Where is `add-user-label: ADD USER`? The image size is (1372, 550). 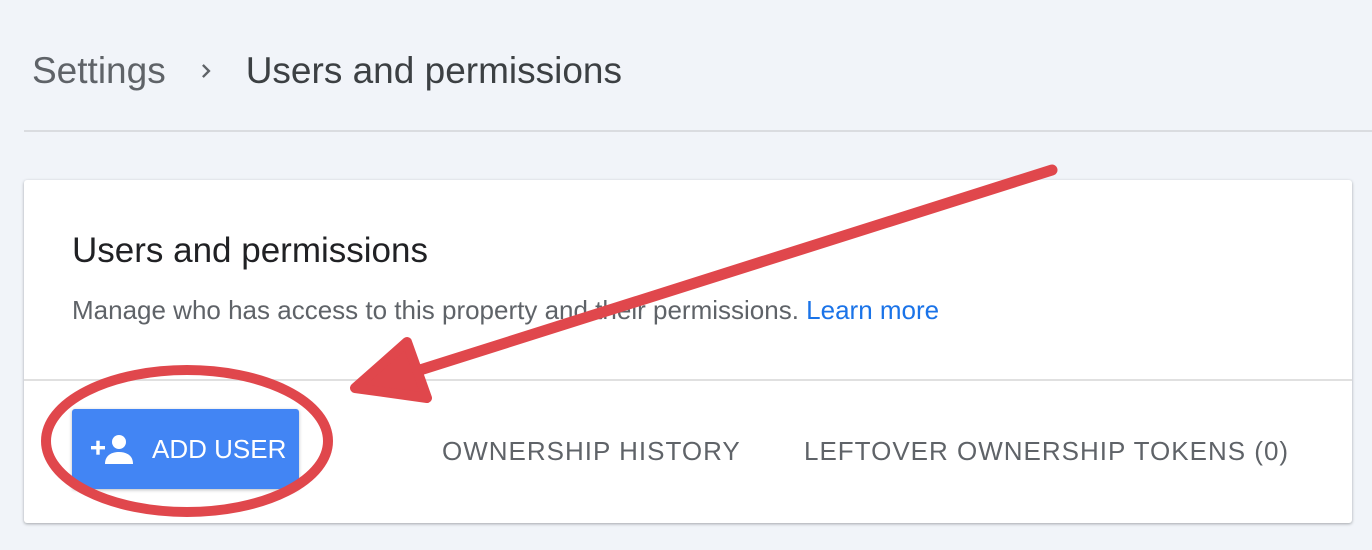 add-user-label: ADD USER is located at coordinates (219, 448).